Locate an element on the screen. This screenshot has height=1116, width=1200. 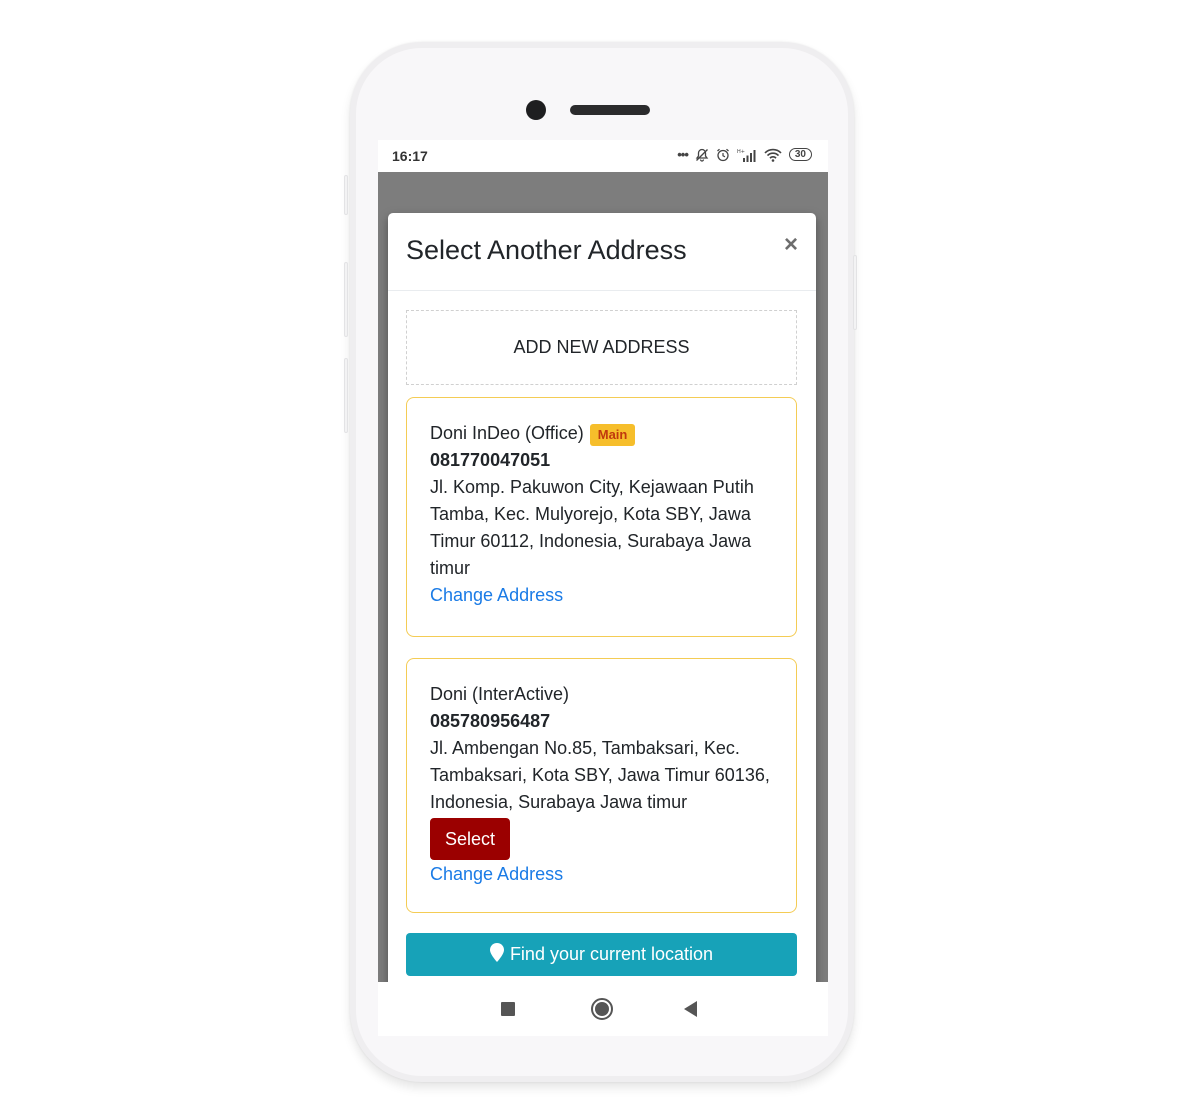
front-camera is located at coordinates (536, 110).